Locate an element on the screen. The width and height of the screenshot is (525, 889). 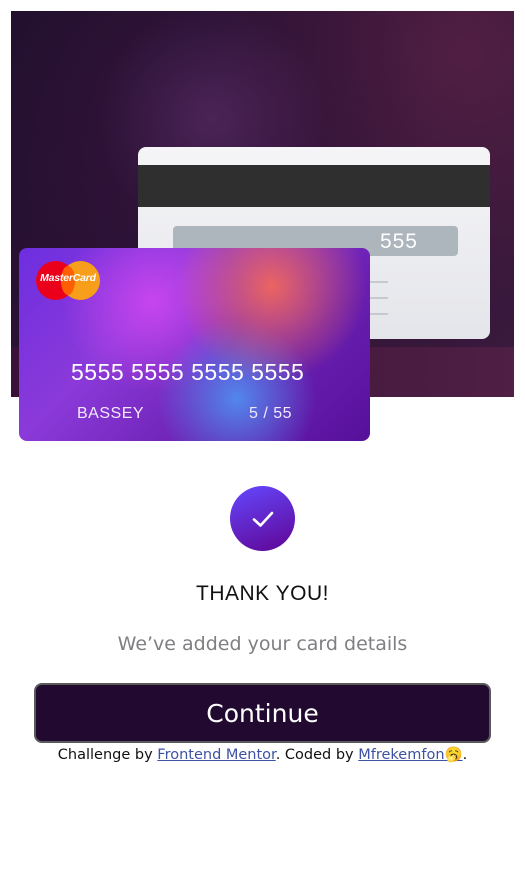
author-name: Mfrekemfon is located at coordinates (401, 755).